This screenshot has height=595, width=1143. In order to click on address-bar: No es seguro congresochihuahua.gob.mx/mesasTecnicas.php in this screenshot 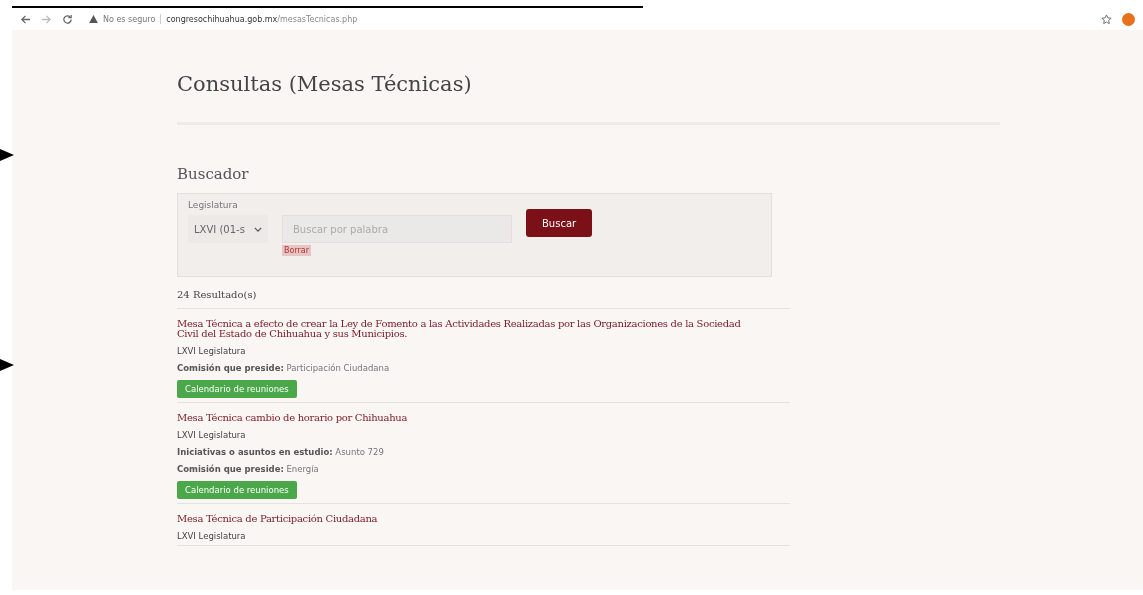, I will do `click(587, 19)`.